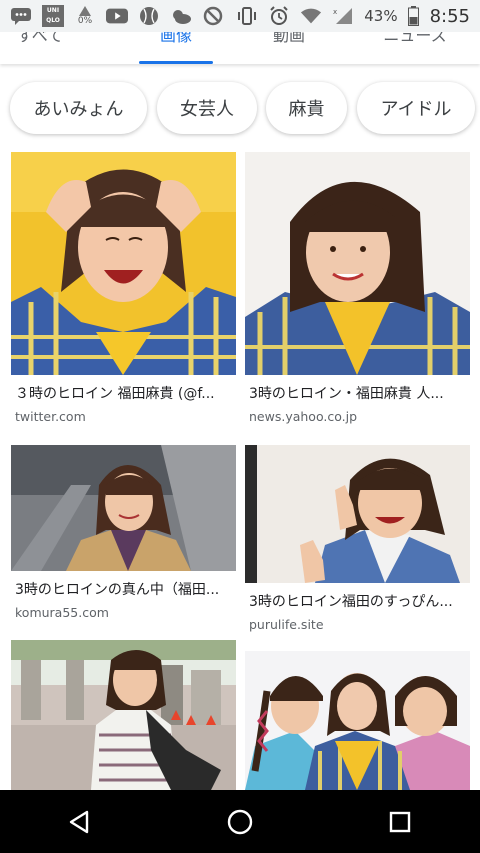  I want to click on chip-idol: アイドル, so click(416, 108).